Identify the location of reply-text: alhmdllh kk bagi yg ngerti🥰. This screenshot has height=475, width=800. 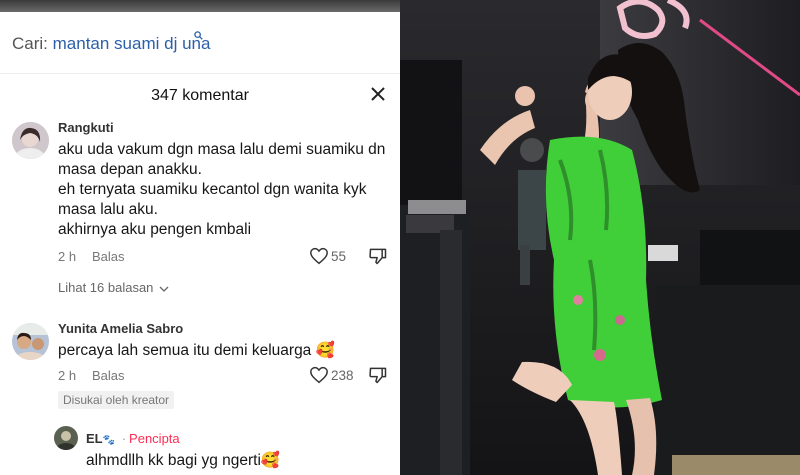
(183, 461).